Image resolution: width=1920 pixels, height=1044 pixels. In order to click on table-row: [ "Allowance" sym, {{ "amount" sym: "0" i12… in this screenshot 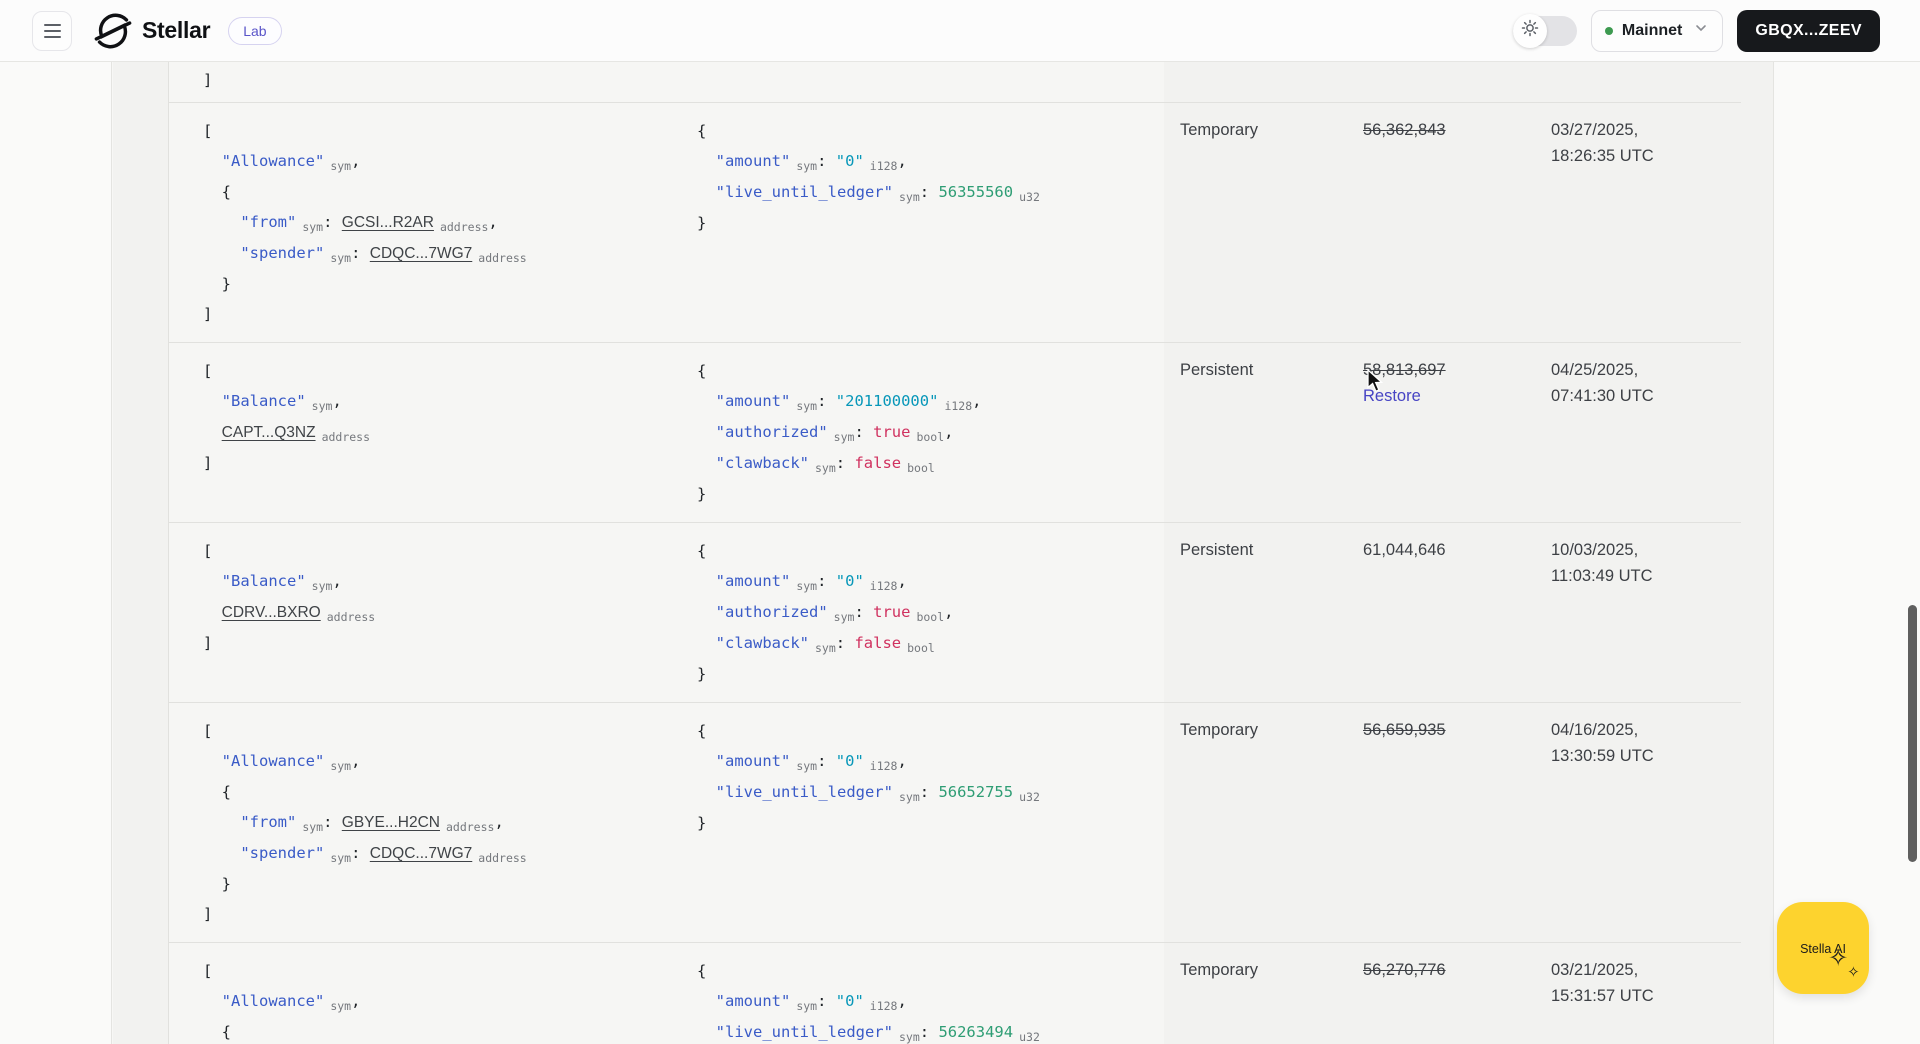, I will do `click(955, 993)`.